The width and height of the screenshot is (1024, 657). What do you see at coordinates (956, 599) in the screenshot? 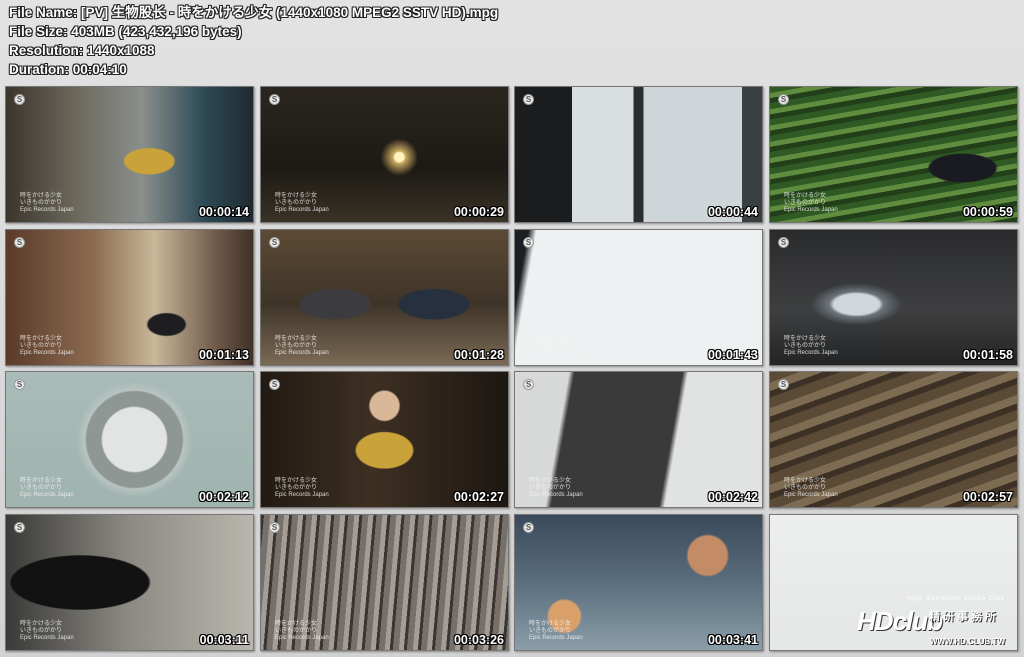
I see `watermark-tagline: High Definition Vision Club` at bounding box center [956, 599].